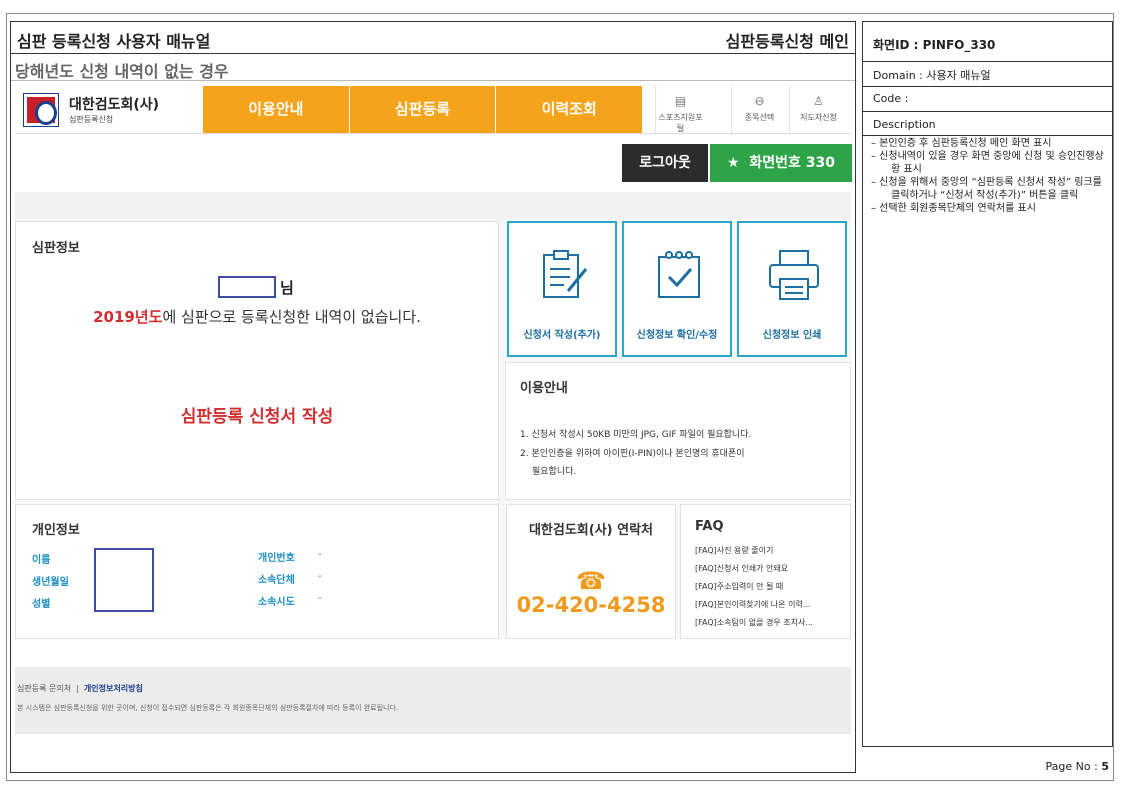 Image resolution: width=1121 pixels, height=793 pixels. I want to click on util-label: 스포츠지원포털, so click(680, 123).